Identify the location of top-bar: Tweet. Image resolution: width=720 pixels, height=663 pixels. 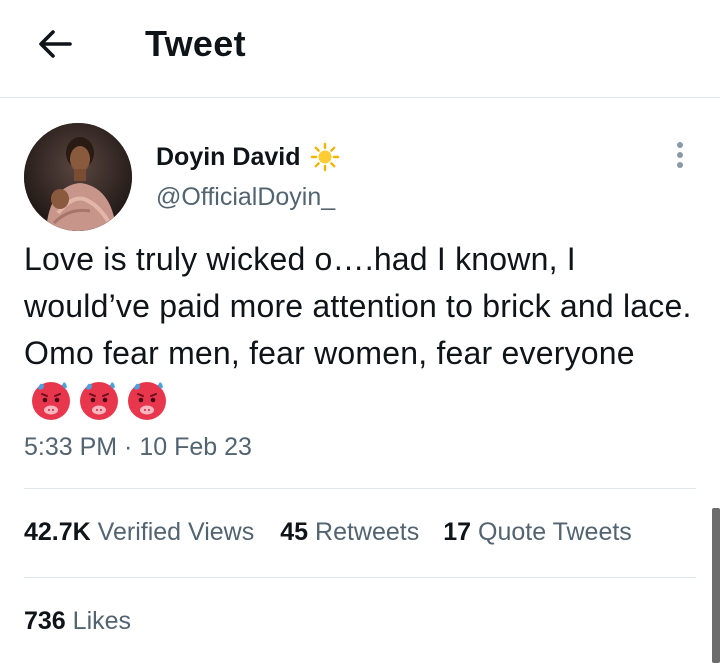
(360, 49).